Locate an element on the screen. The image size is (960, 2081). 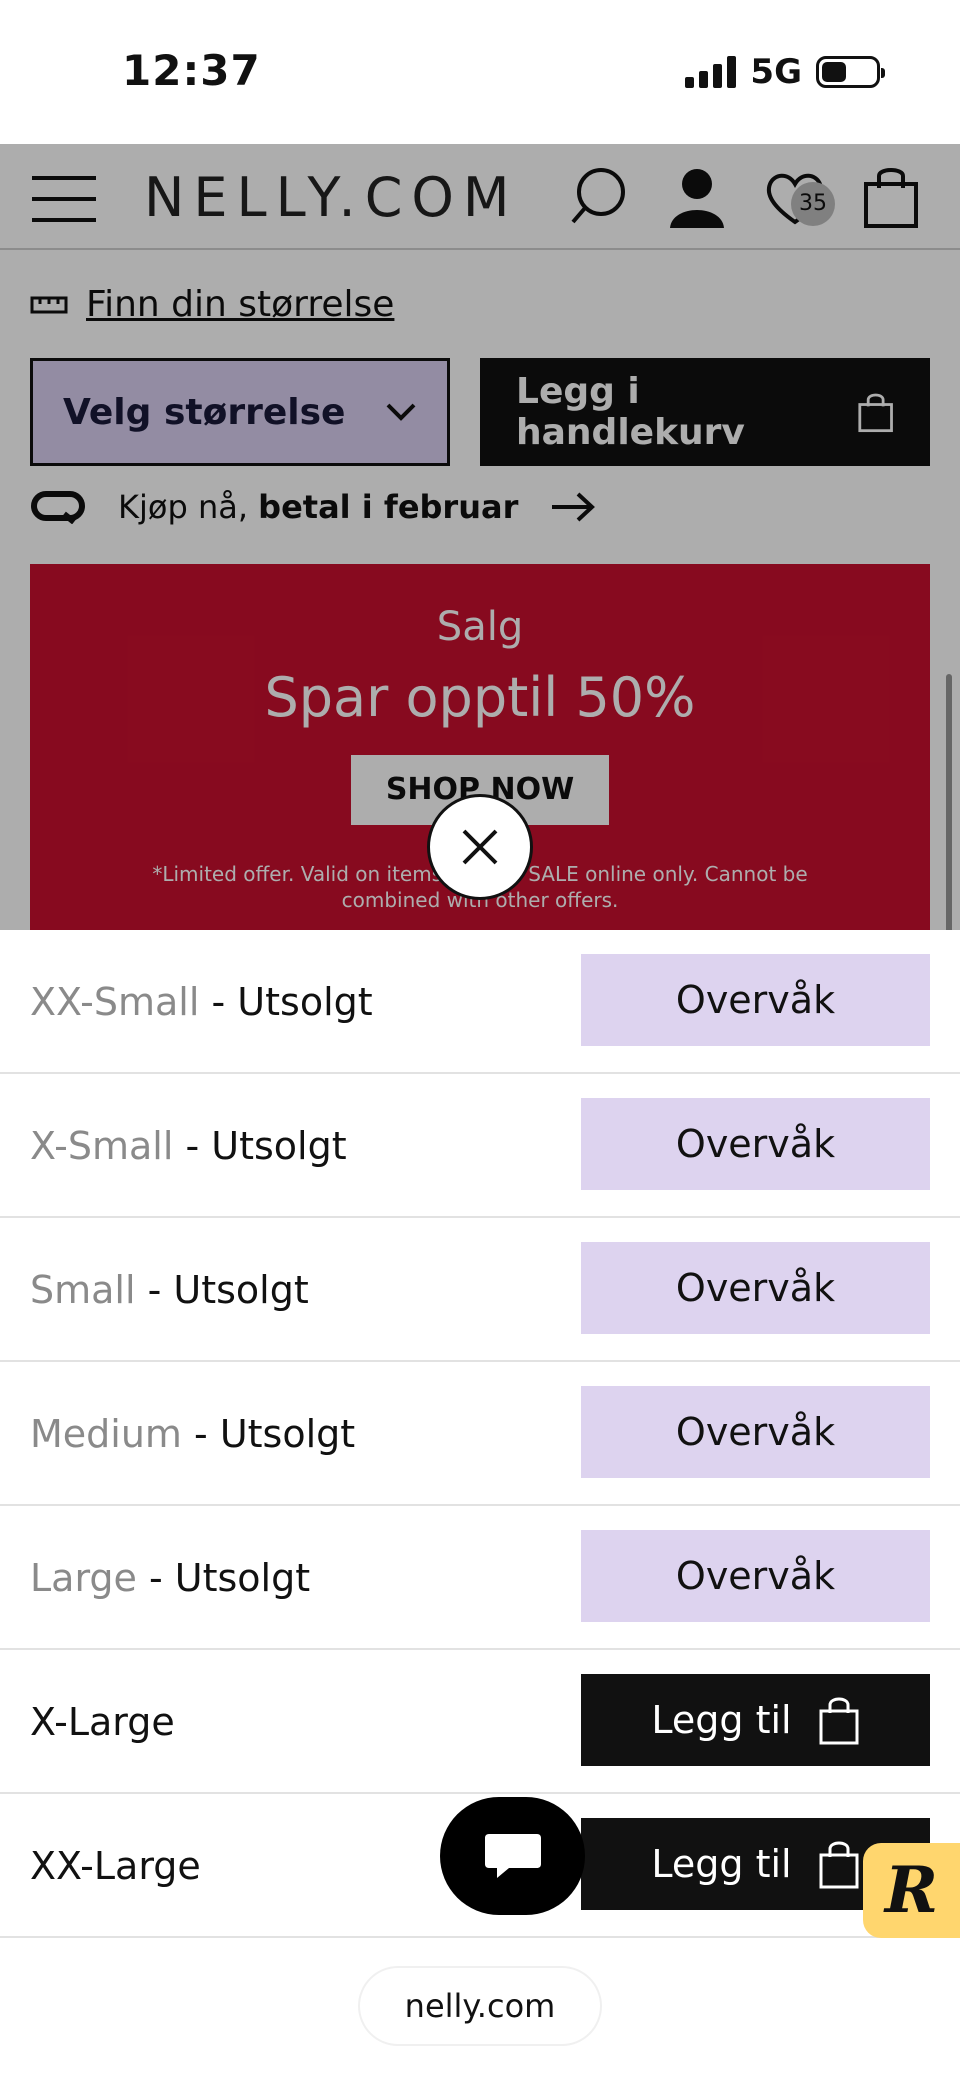
size-name: X-Large is located at coordinates (102, 1722).